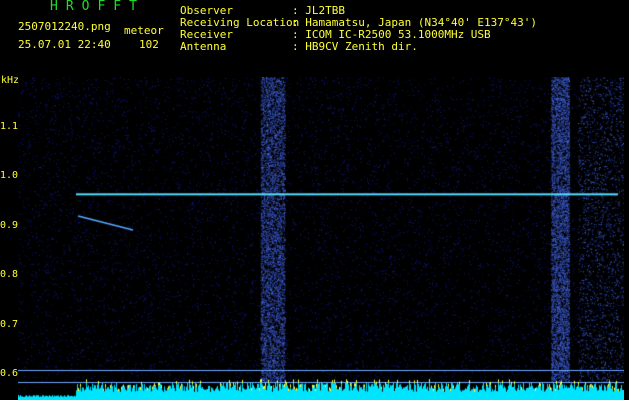 The image size is (629, 400). I want to click on antenna-value: : HB9CV Zenith dir., so click(355, 46).